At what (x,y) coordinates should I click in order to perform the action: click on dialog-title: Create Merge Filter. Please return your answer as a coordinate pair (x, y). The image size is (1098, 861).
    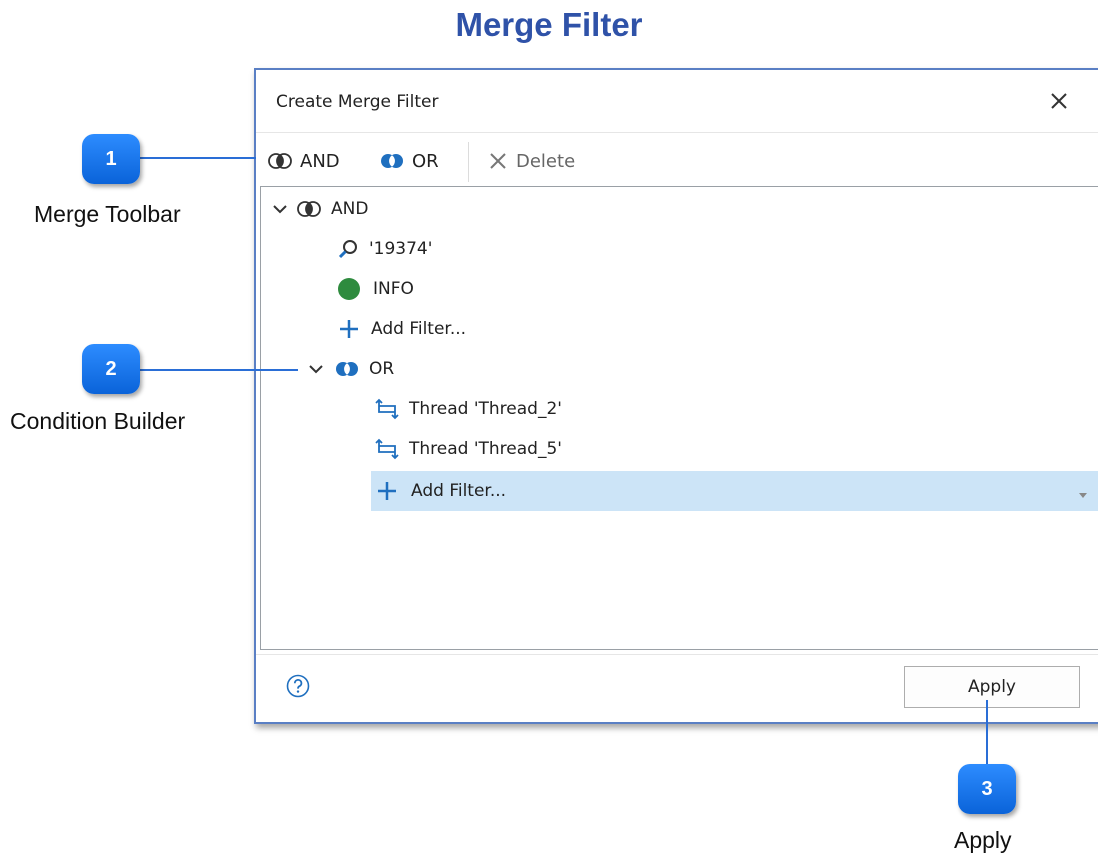
    Looking at the image, I should click on (357, 102).